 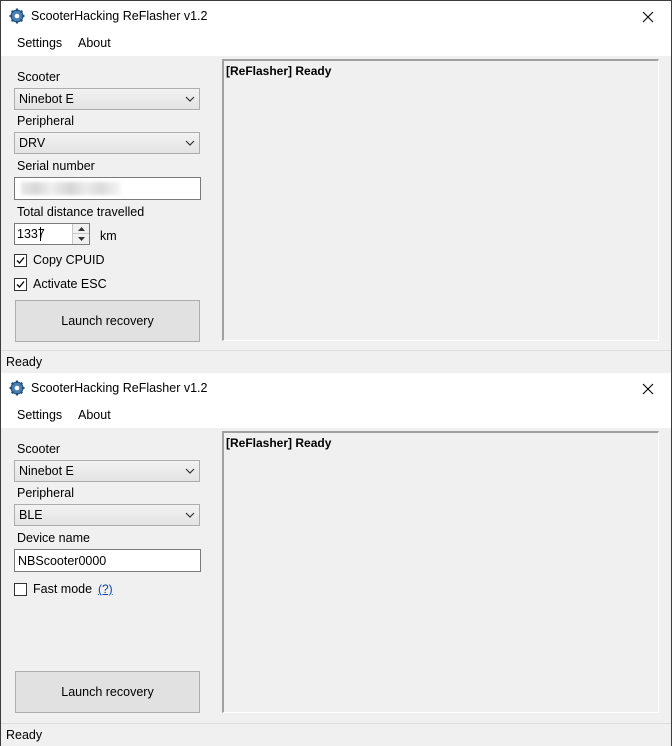 I want to click on distance-stepper: 1337, so click(x=52, y=234).